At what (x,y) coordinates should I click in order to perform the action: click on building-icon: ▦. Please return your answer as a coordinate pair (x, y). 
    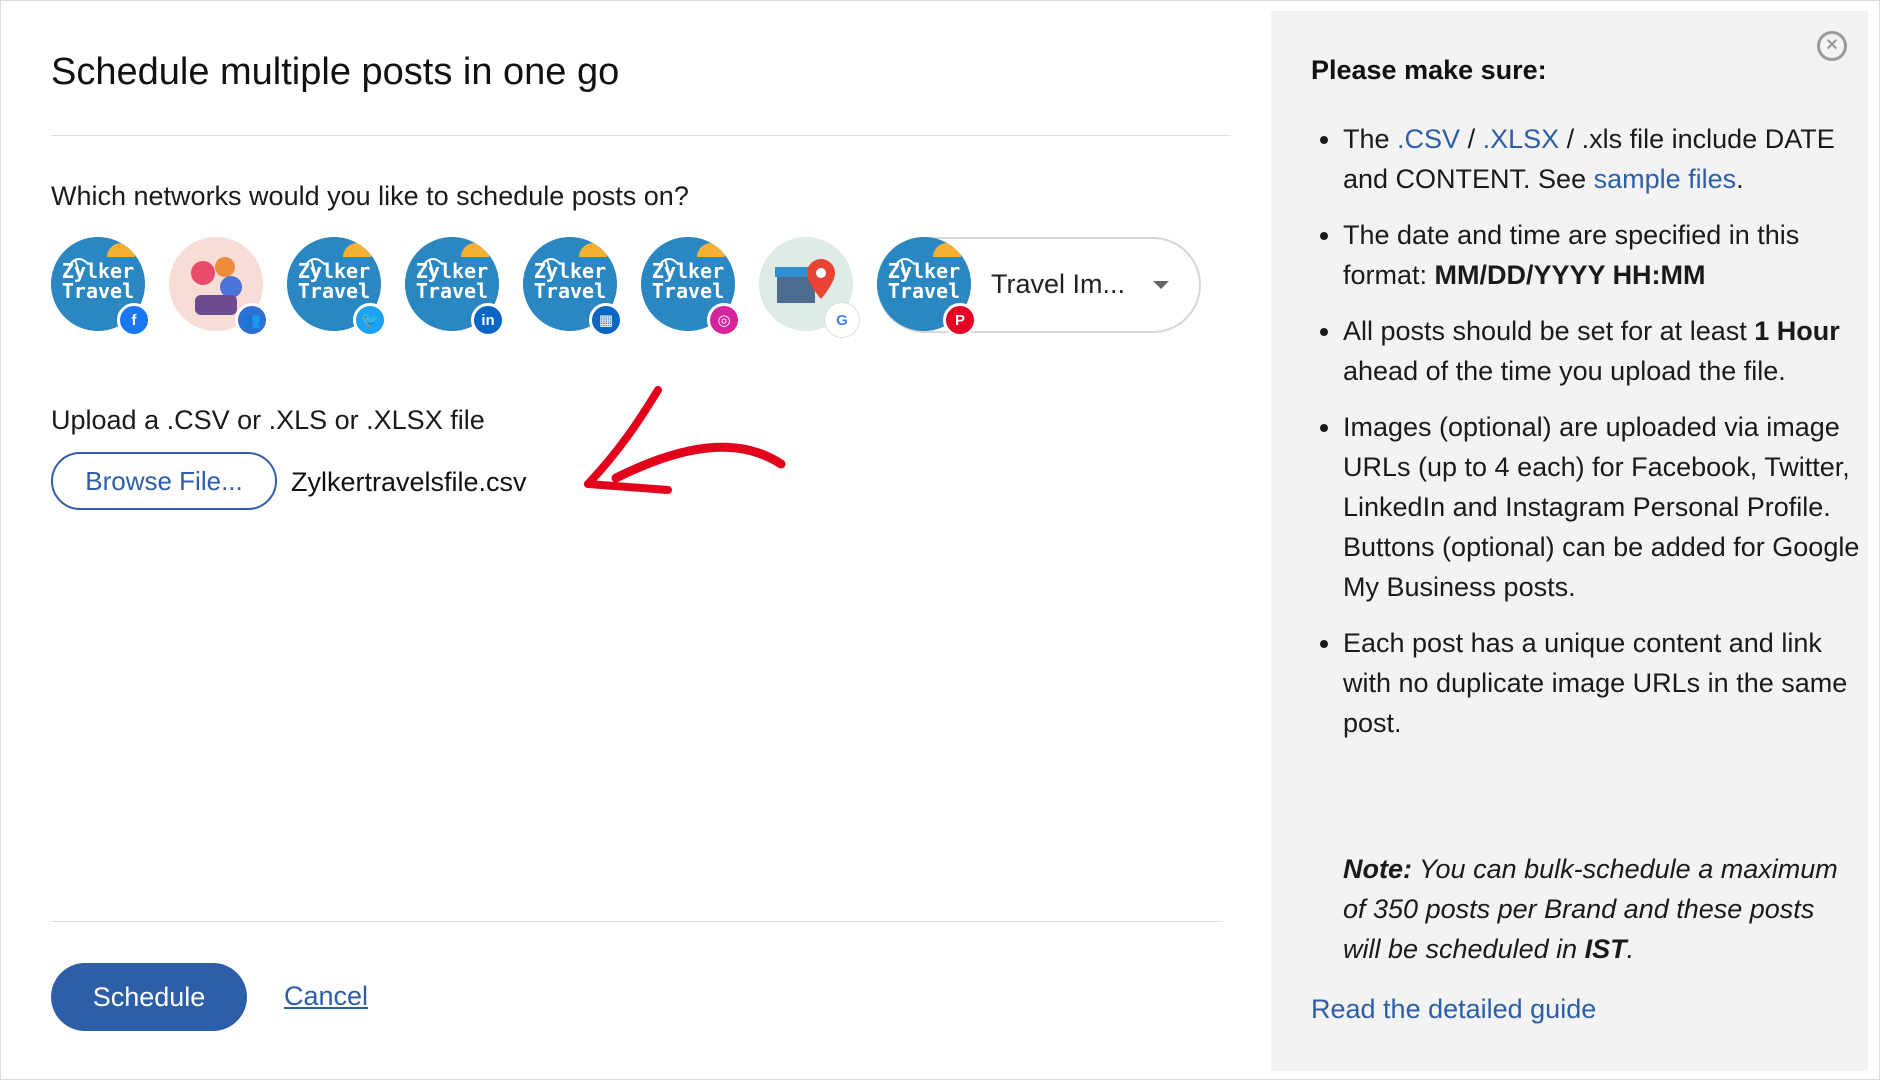
    Looking at the image, I should click on (606, 320).